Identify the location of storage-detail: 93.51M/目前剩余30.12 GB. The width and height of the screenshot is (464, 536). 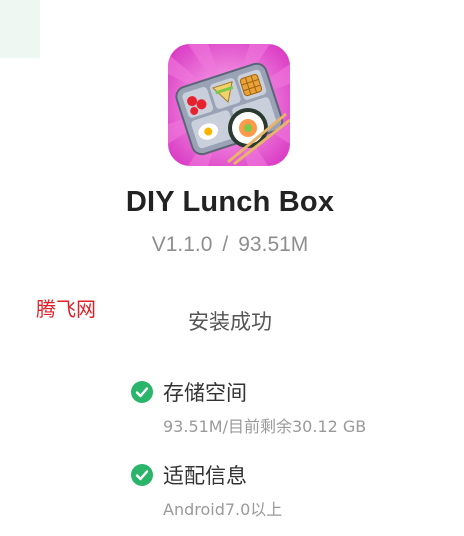
(265, 426).